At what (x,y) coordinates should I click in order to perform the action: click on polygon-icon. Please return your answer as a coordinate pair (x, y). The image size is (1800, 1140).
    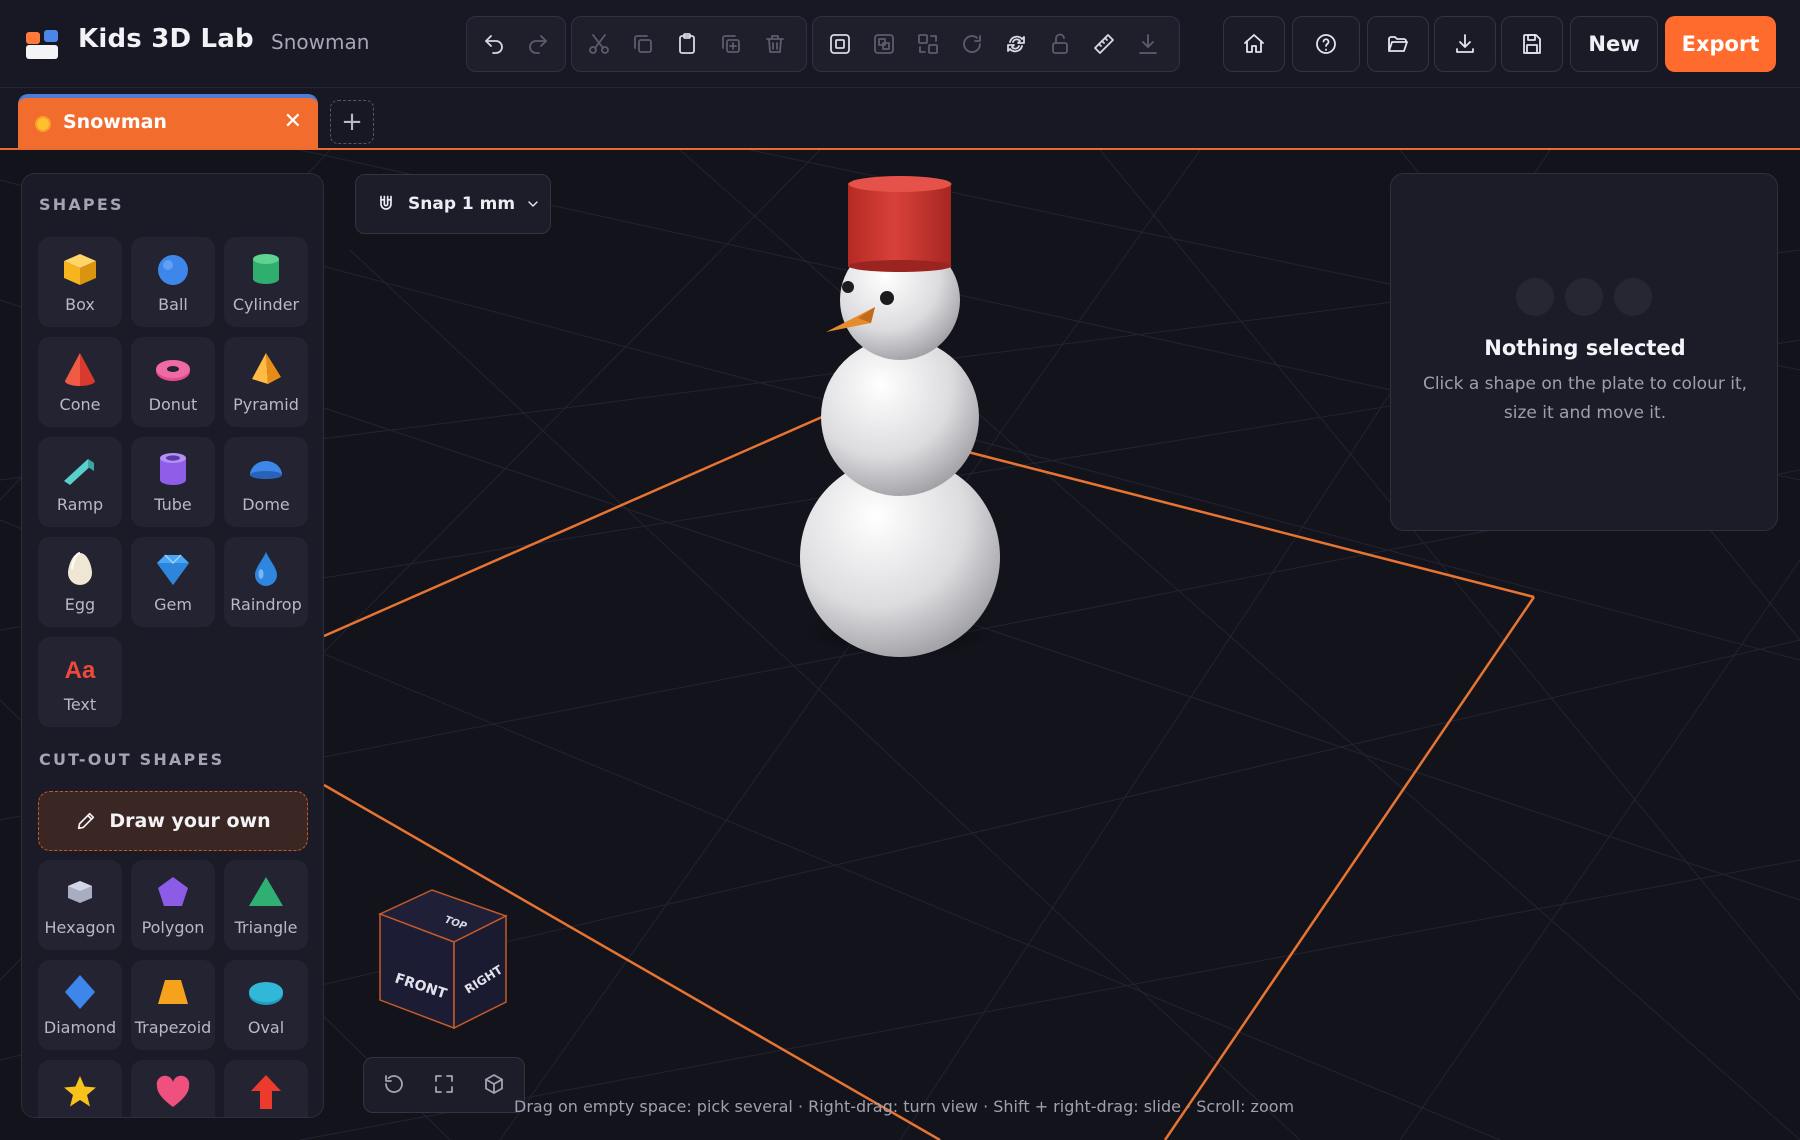
    Looking at the image, I should click on (173, 891).